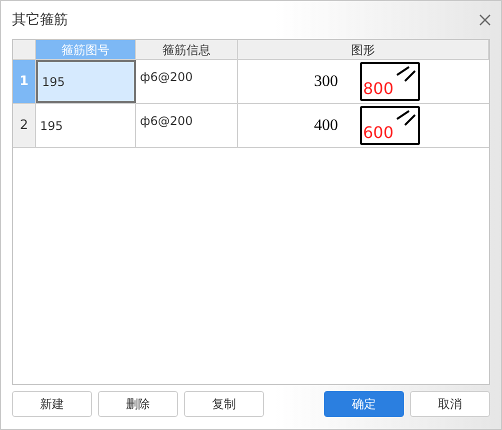  Describe the element at coordinates (363, 49) in the screenshot. I see `column-header: 图形` at that location.